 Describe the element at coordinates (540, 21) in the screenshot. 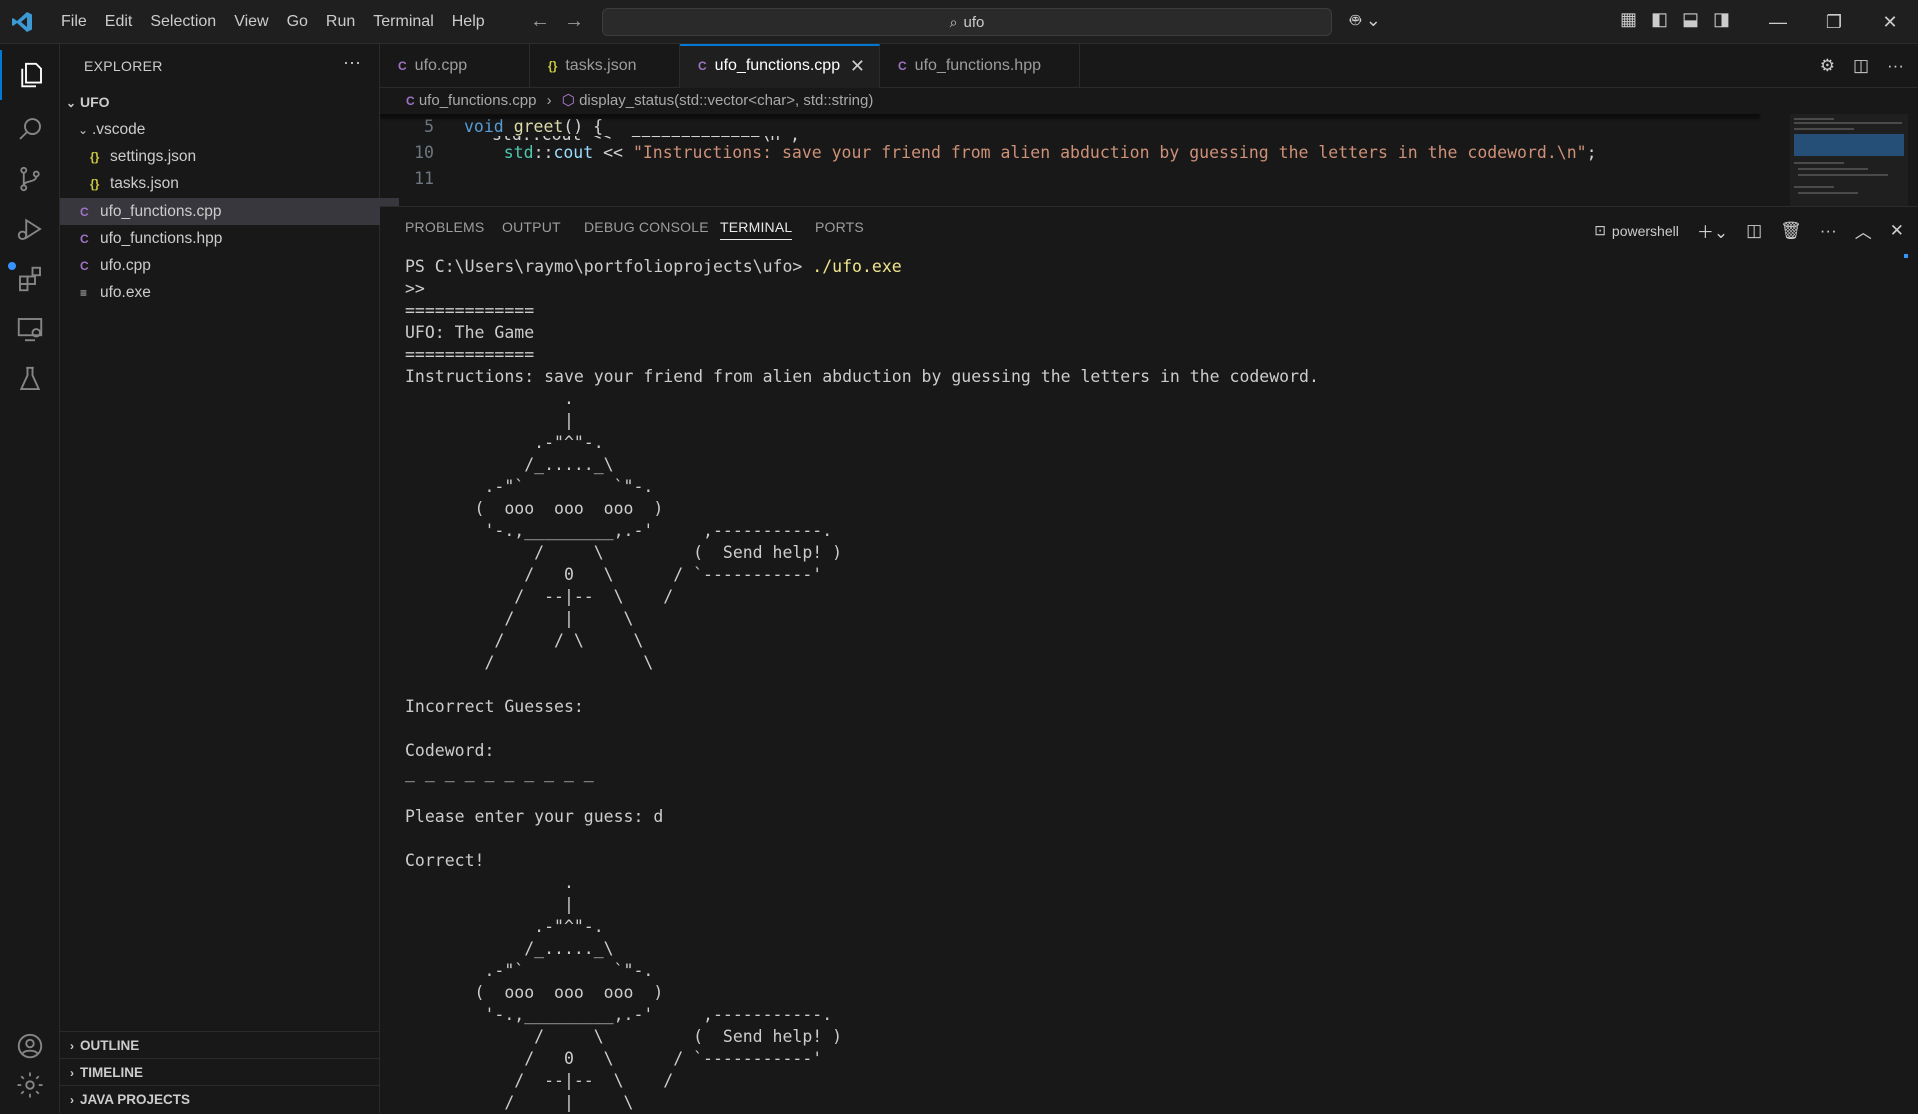

I see `back-arrow-icon: ←` at that location.